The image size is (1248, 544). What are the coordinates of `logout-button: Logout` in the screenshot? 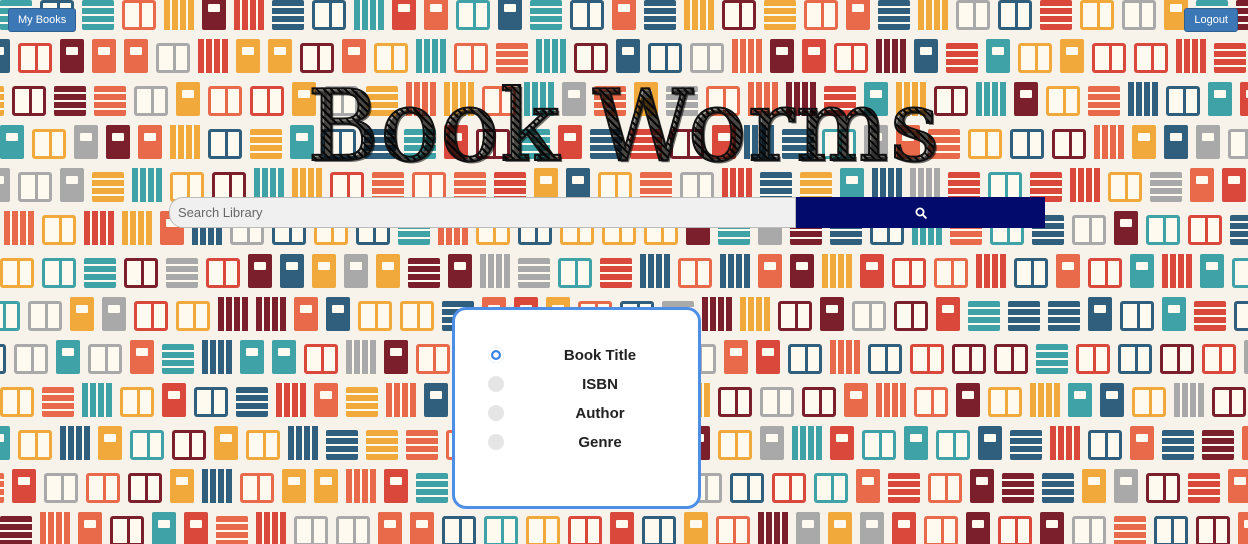 It's located at (1211, 20).